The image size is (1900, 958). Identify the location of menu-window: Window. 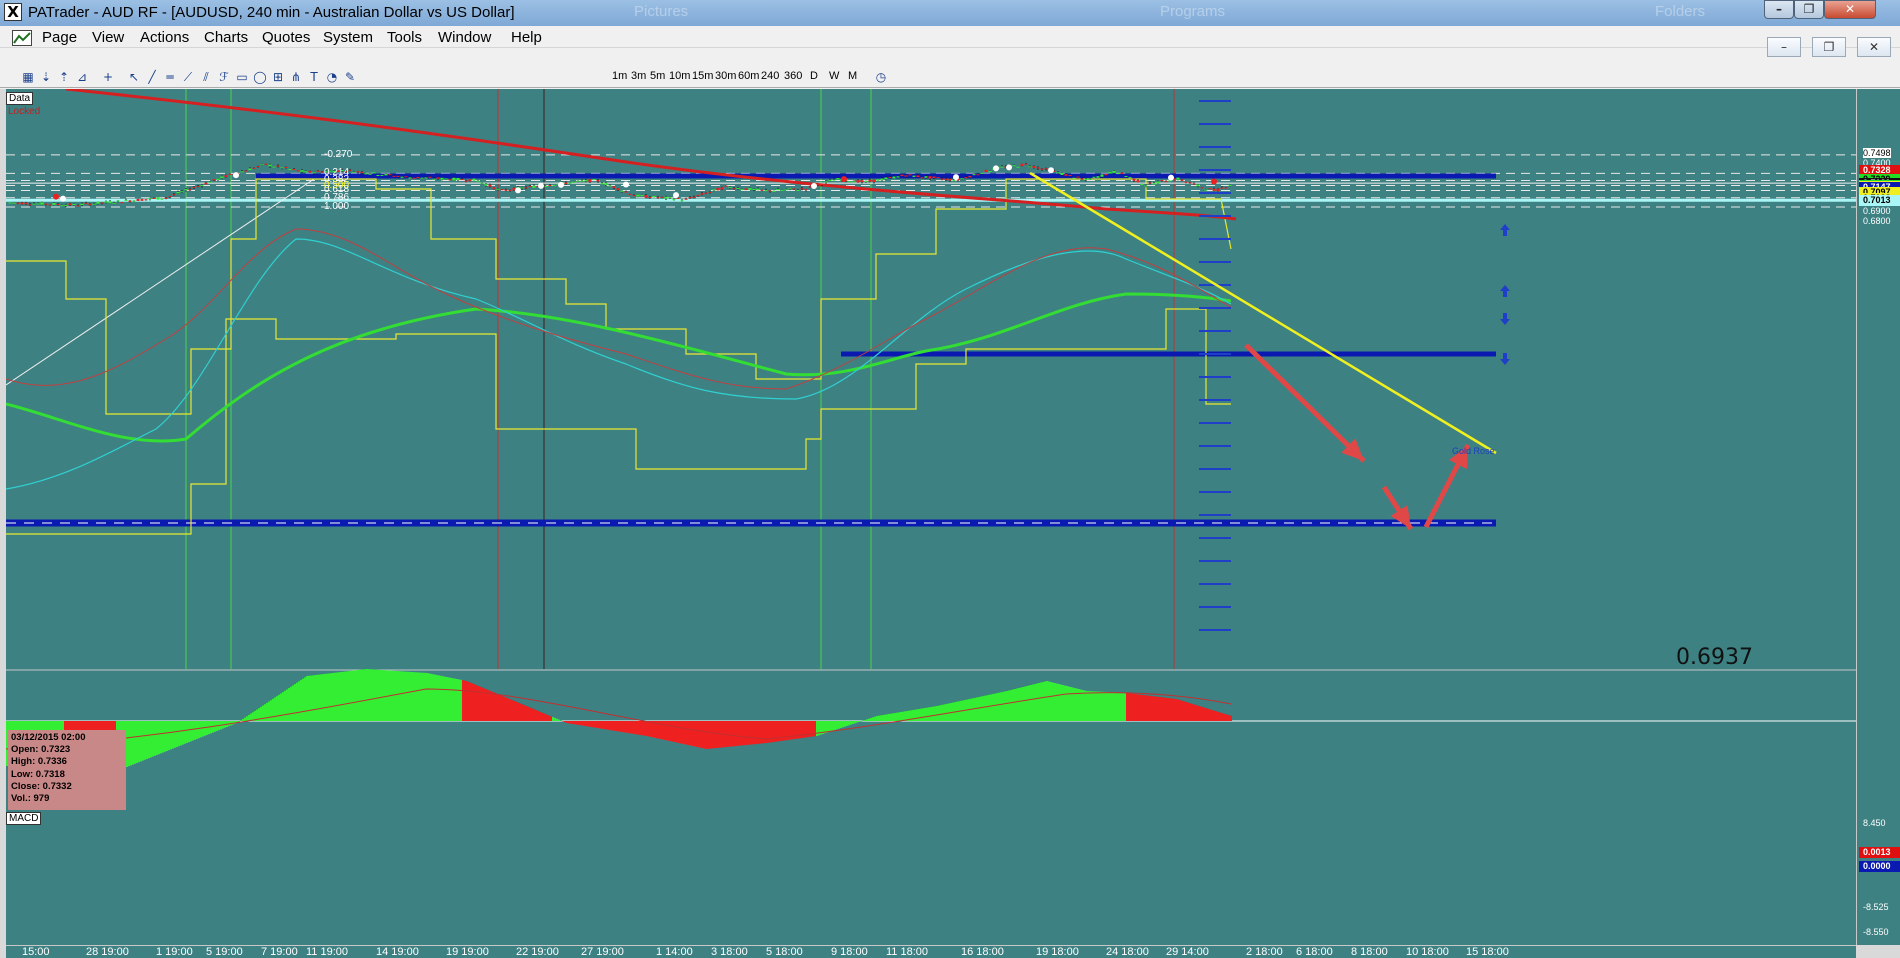
(464, 37).